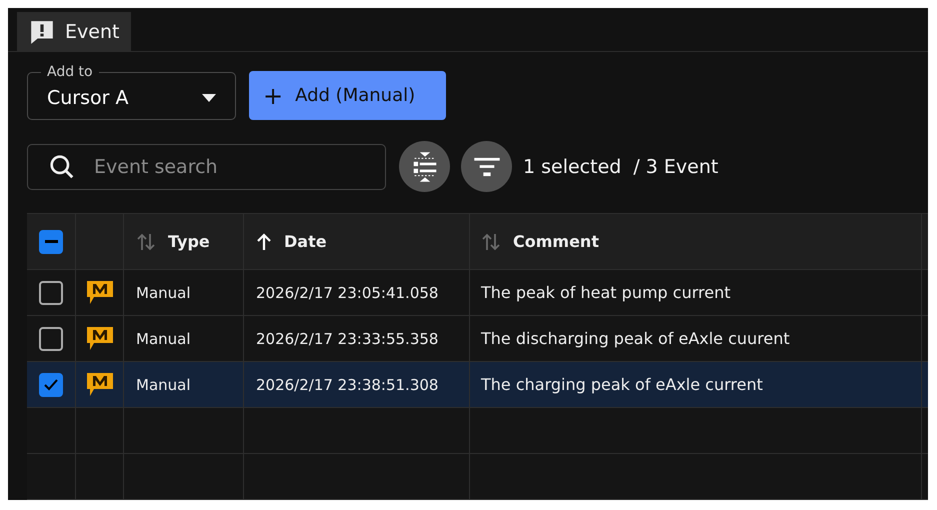 The image size is (937, 510). Describe the element at coordinates (357, 338) in the screenshot. I see `date-cell: 2026/2/17 23:33:55.358` at that location.